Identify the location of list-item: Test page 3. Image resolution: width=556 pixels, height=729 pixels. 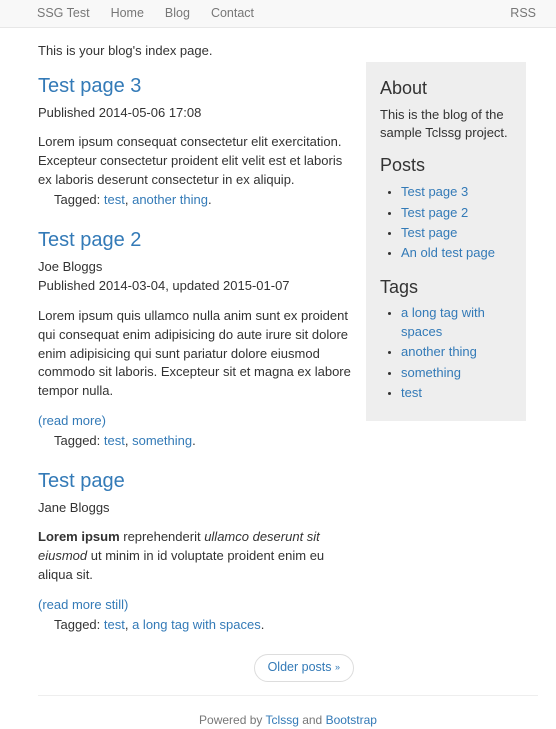
(456, 192).